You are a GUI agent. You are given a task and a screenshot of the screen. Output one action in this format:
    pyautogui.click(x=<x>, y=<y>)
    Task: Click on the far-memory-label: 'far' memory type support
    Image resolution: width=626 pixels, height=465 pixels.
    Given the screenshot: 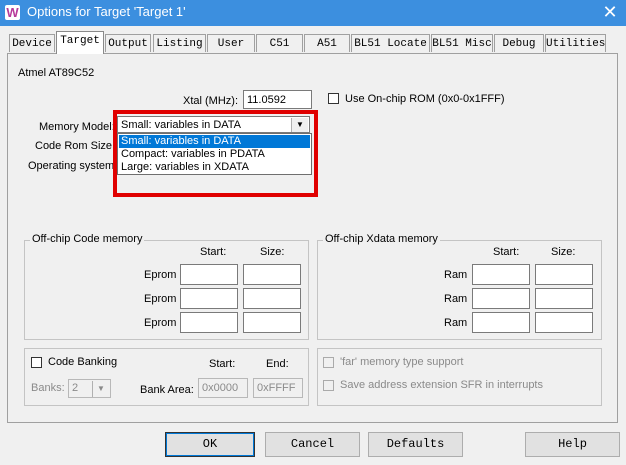 What is the action you would take?
    pyautogui.click(x=402, y=362)
    